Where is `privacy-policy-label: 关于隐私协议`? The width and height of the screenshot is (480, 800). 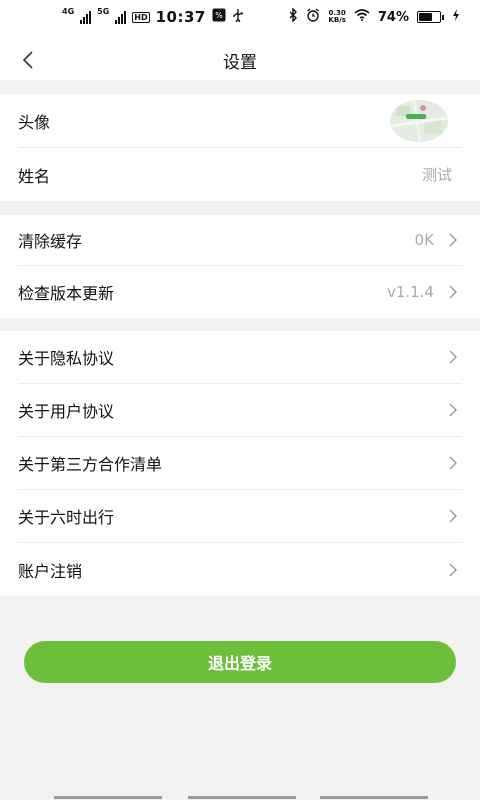 privacy-policy-label: 关于隐私协议 is located at coordinates (66, 358).